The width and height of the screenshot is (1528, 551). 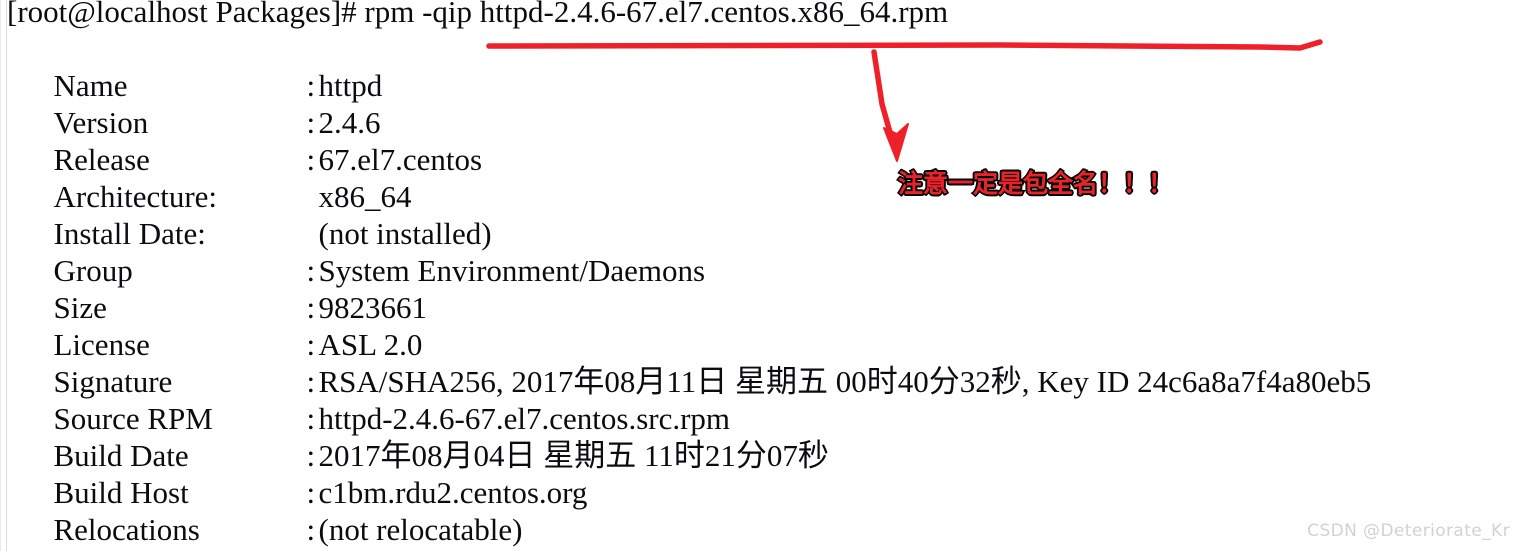 I want to click on window-left-edge, so click(x=3, y=275).